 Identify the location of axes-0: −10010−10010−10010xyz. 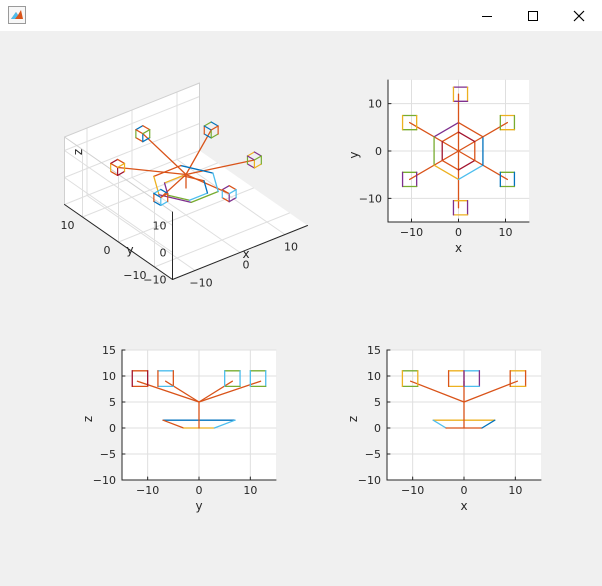
(184, 186).